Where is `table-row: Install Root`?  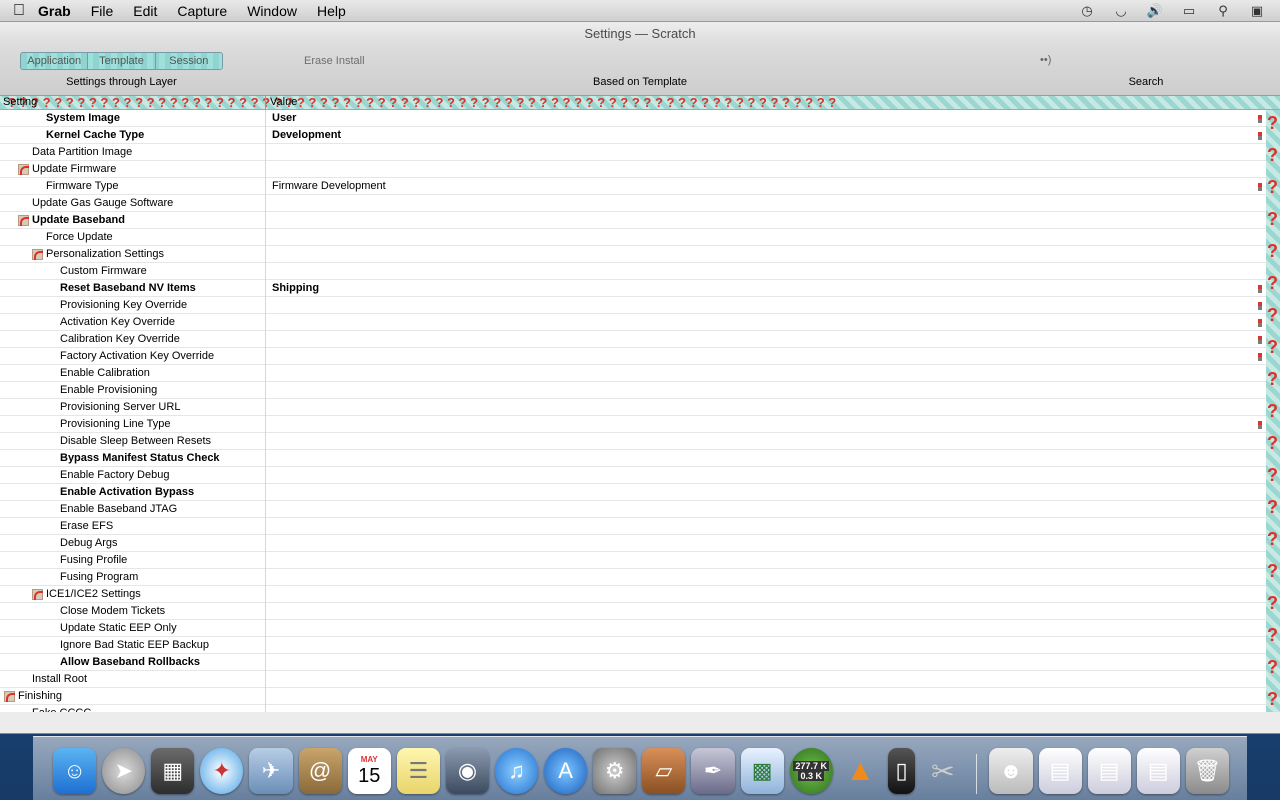 table-row: Install Root is located at coordinates (633, 679).